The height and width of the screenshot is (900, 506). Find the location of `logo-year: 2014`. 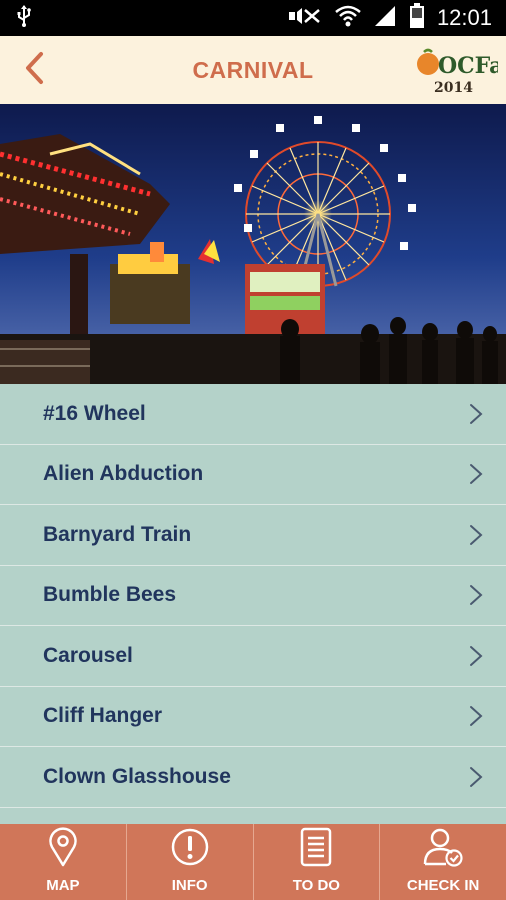

logo-year: 2014 is located at coordinates (453, 88).